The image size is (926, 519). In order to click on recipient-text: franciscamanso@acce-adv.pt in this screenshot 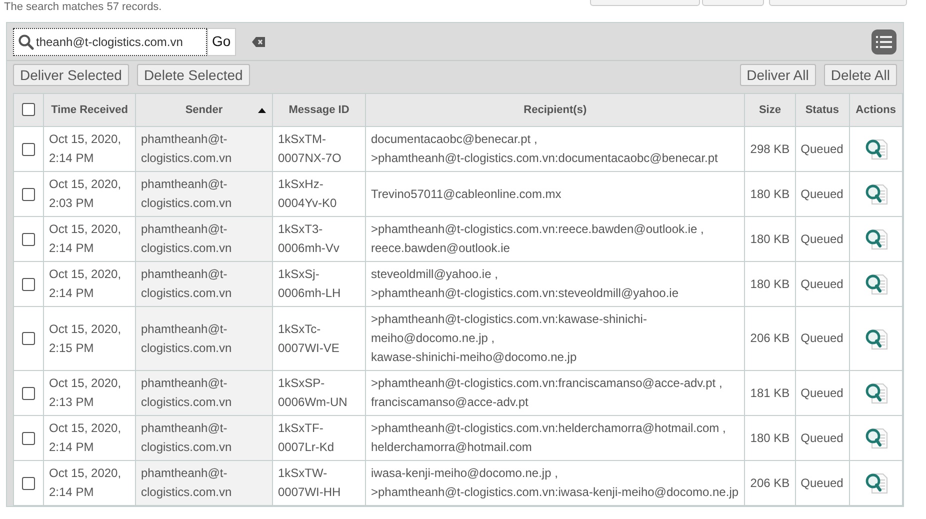, I will do `click(450, 402)`.